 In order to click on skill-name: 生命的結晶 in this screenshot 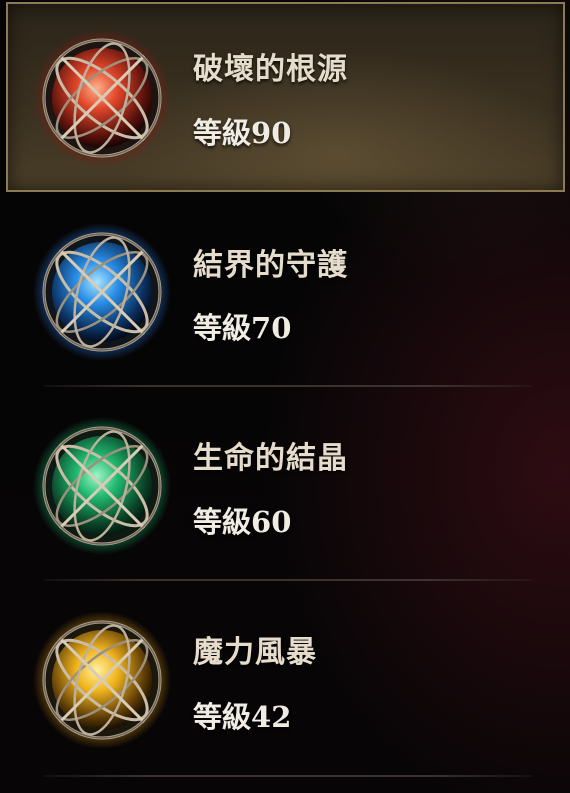, I will do `click(270, 458)`.